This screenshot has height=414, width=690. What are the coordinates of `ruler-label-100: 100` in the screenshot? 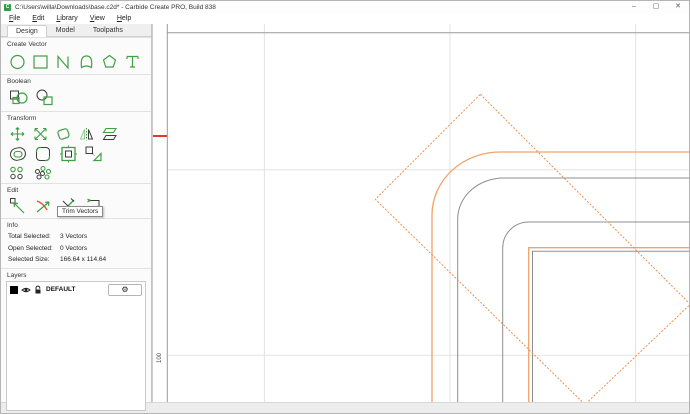 It's located at (160, 357).